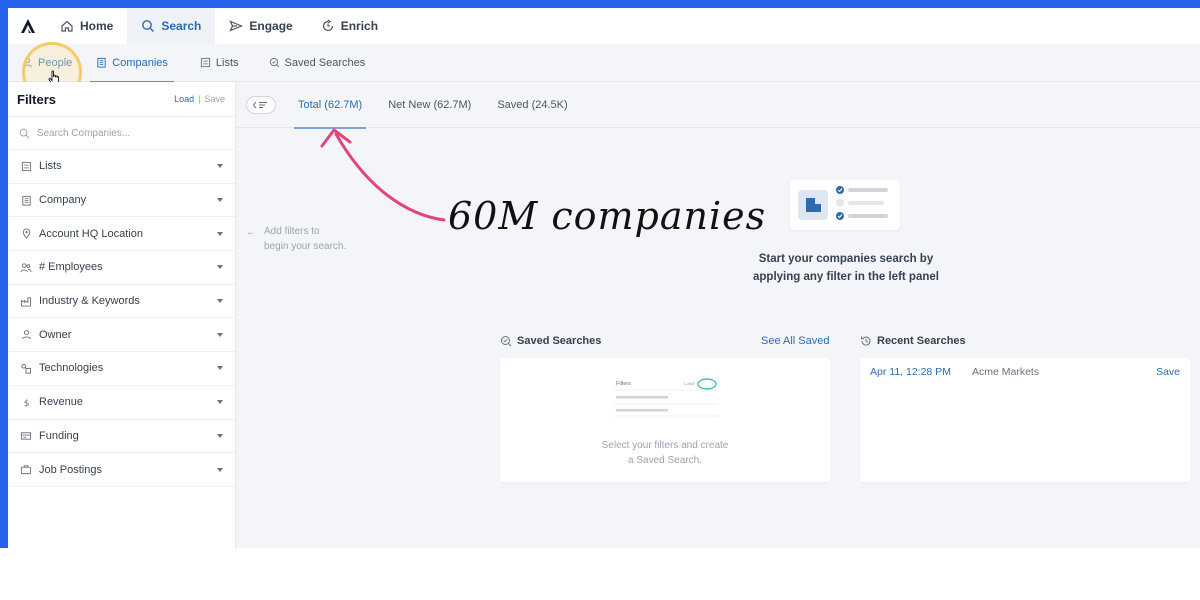 This screenshot has width=1200, height=600. Describe the element at coordinates (97, 26) in the screenshot. I see `nav-home-label: Home` at that location.